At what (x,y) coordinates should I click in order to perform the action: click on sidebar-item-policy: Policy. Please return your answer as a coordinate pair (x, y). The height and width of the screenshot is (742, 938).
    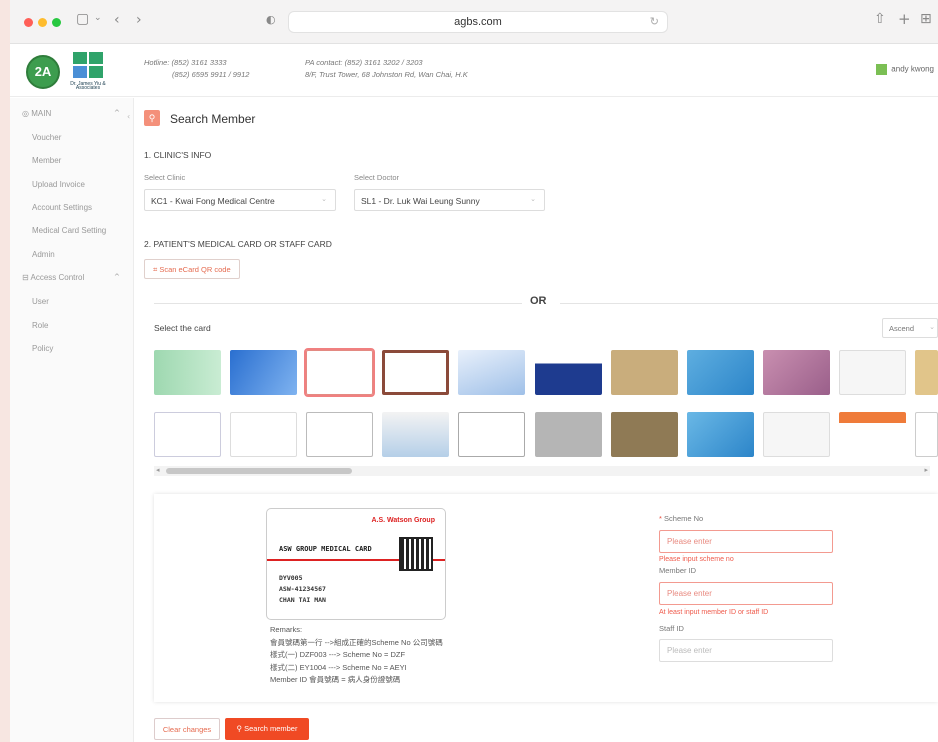
    Looking at the image, I should click on (42, 348).